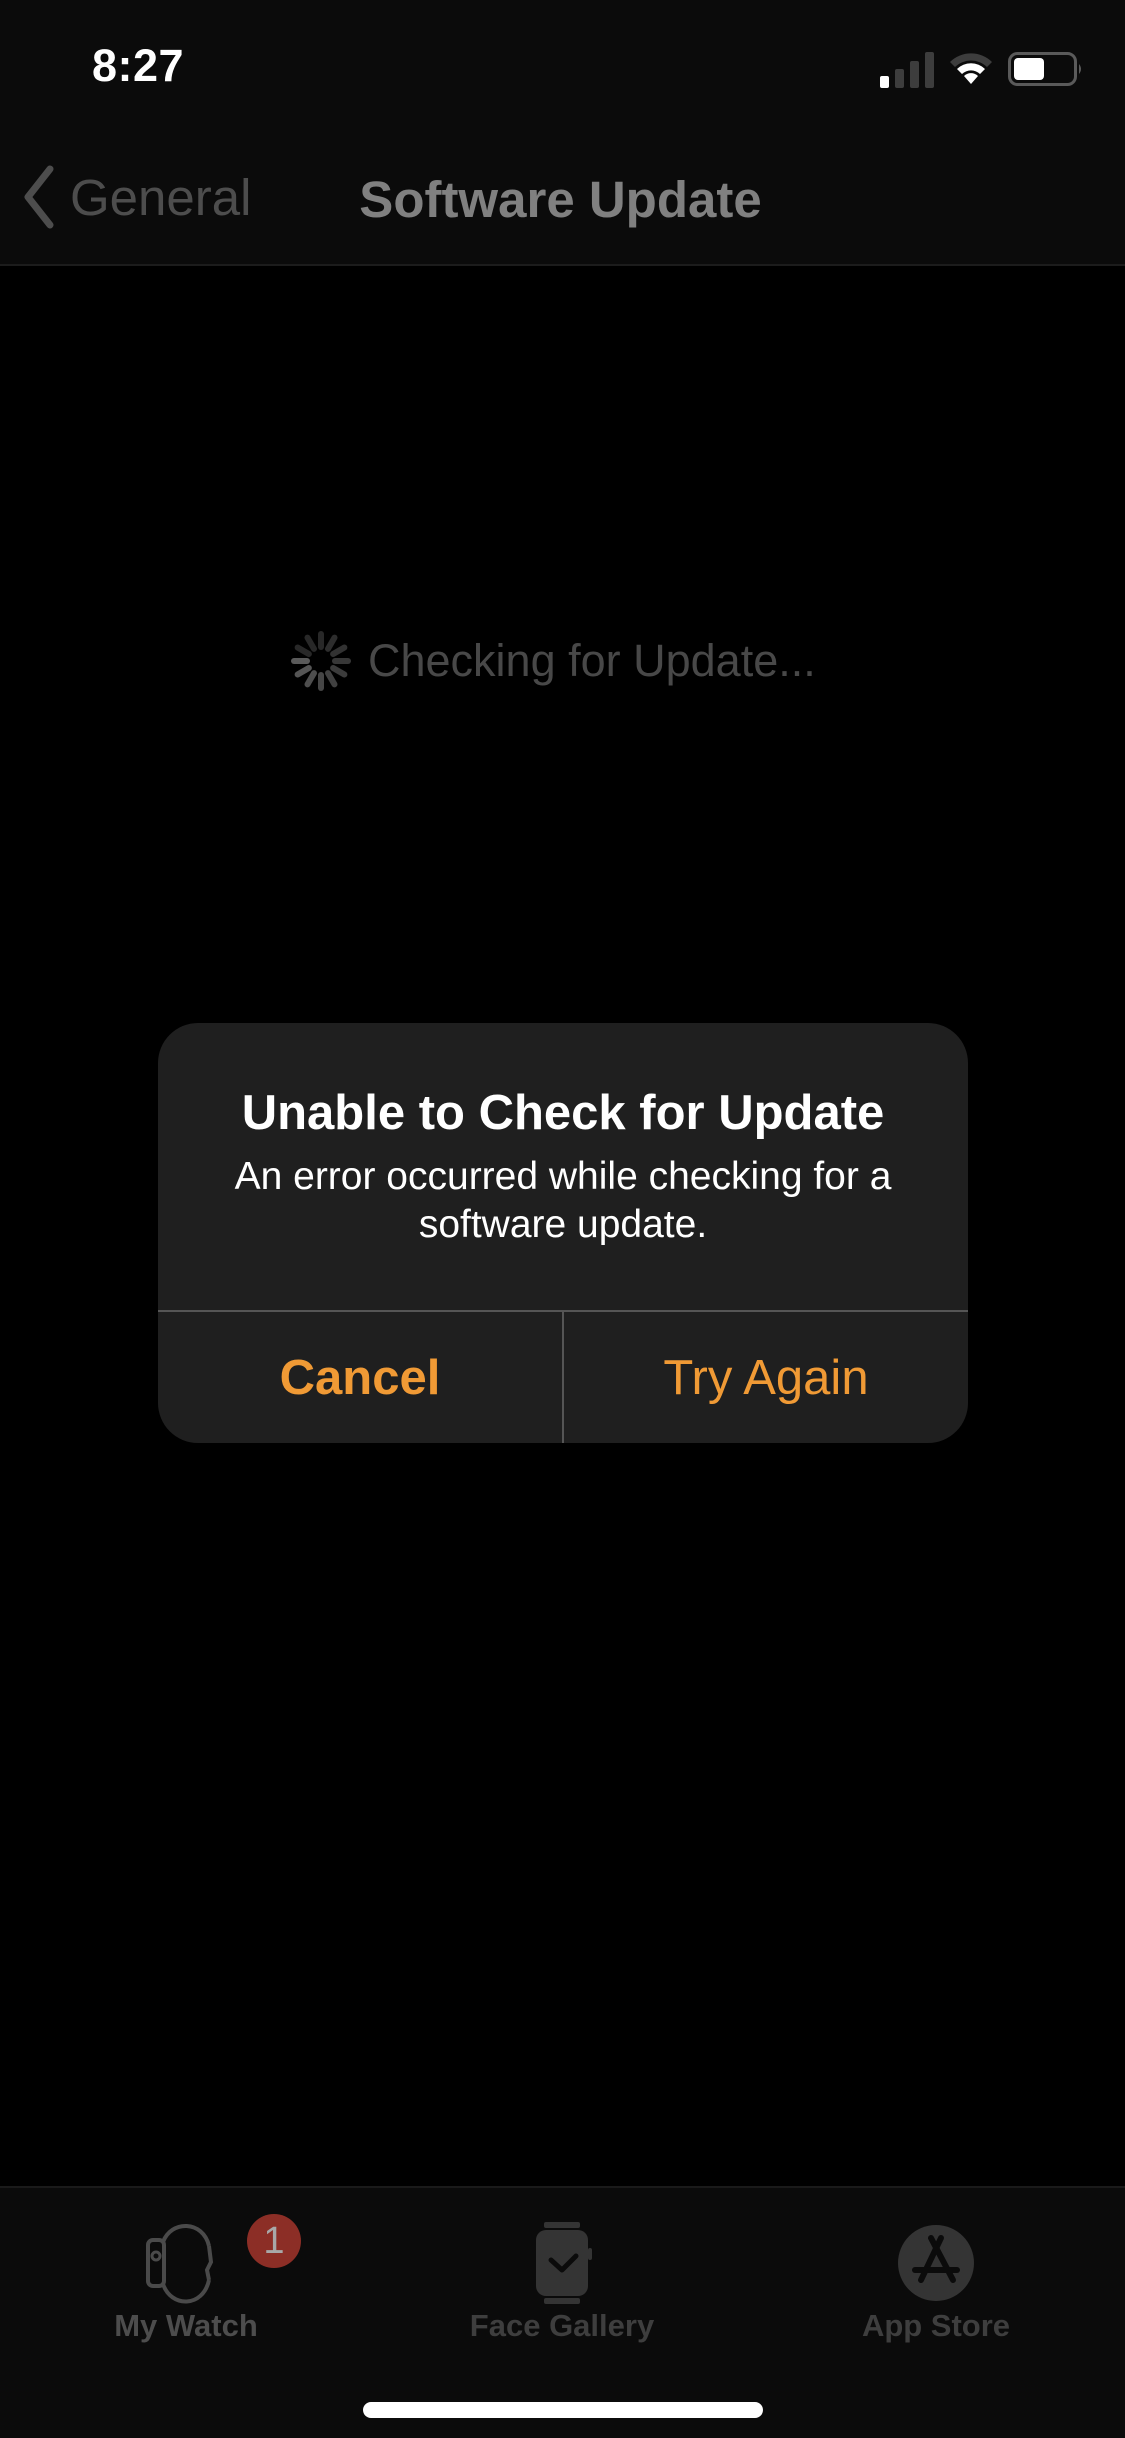 The image size is (1125, 2438). Describe the element at coordinates (563, 1113) in the screenshot. I see `alert-title: Unable to Check for Update` at that location.